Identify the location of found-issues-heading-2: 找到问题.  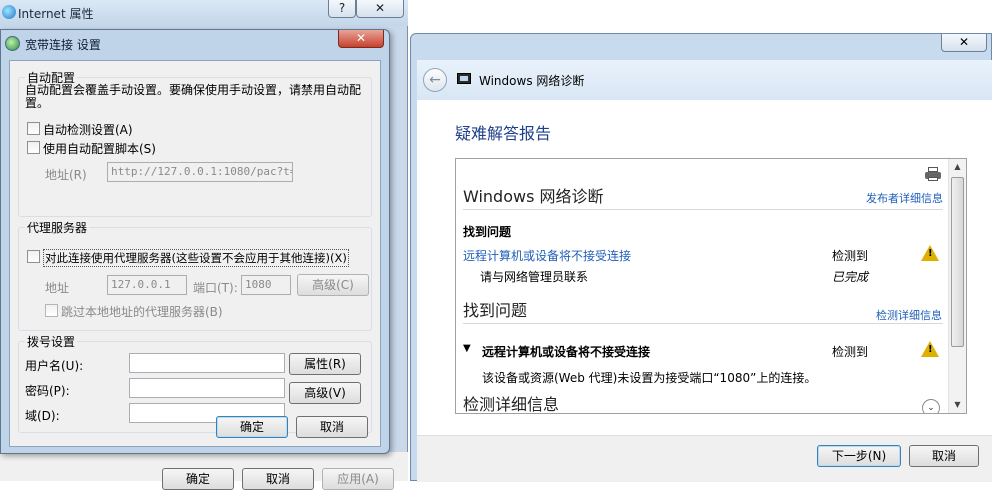
(495, 310).